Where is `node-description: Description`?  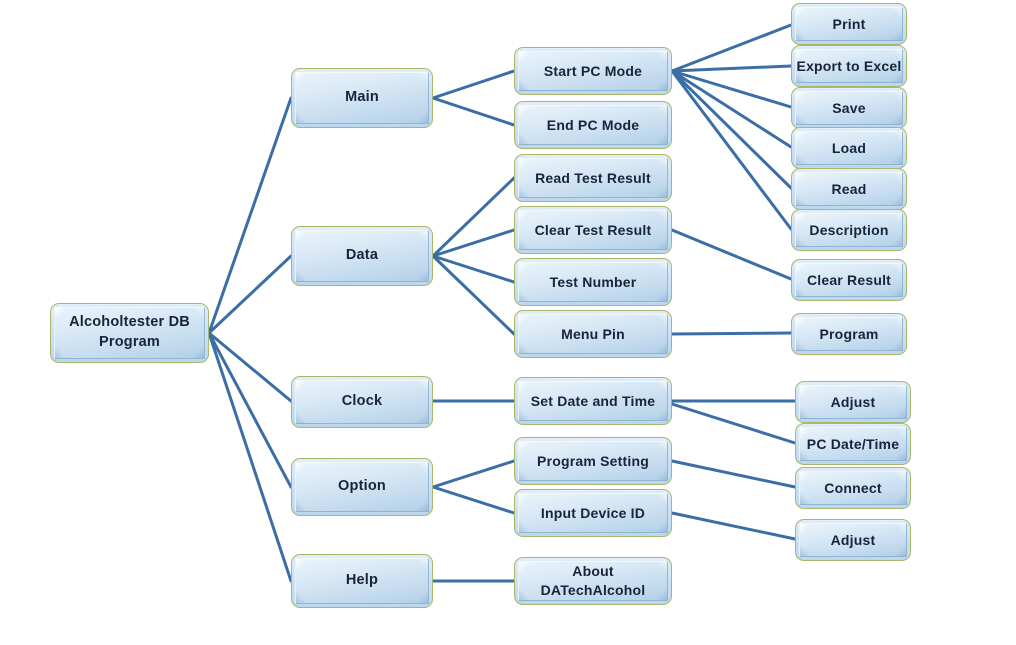
node-description: Description is located at coordinates (849, 230).